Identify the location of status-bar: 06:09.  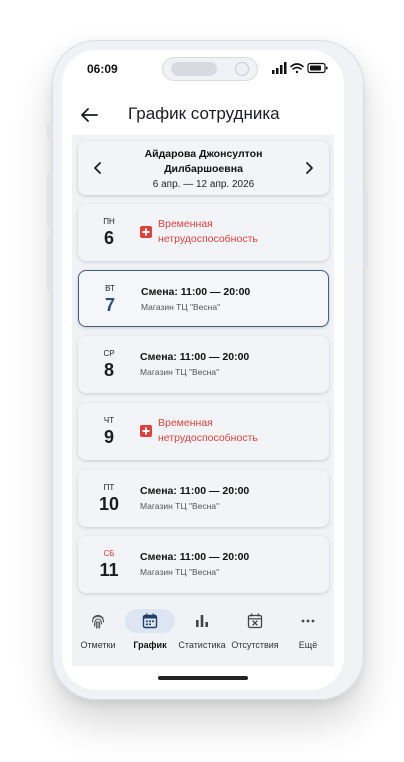
(203, 70).